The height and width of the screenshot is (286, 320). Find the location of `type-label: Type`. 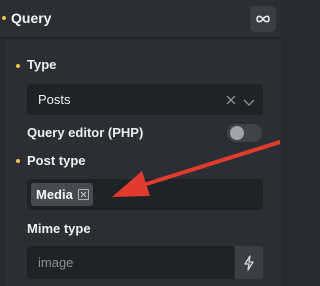

type-label: Type is located at coordinates (42, 64).